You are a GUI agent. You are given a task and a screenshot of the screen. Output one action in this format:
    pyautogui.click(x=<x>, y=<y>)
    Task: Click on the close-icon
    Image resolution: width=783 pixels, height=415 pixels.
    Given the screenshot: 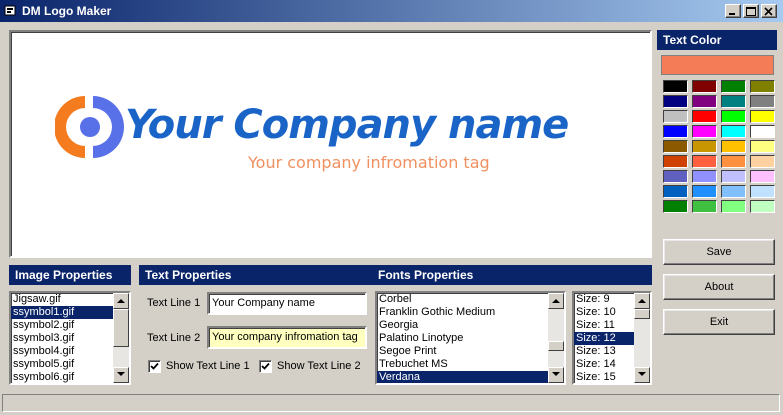 What is the action you would take?
    pyautogui.click(x=768, y=11)
    